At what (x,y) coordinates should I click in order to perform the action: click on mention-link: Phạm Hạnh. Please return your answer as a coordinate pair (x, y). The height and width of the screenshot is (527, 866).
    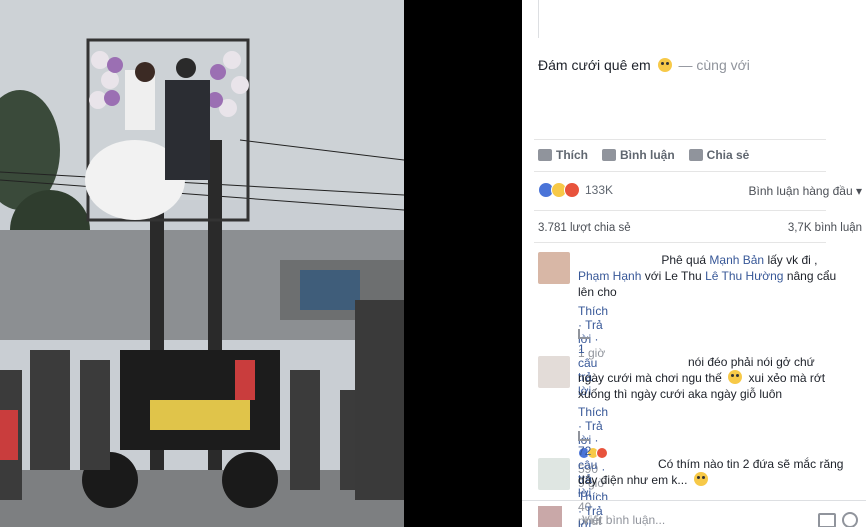
    Looking at the image, I should click on (609, 276).